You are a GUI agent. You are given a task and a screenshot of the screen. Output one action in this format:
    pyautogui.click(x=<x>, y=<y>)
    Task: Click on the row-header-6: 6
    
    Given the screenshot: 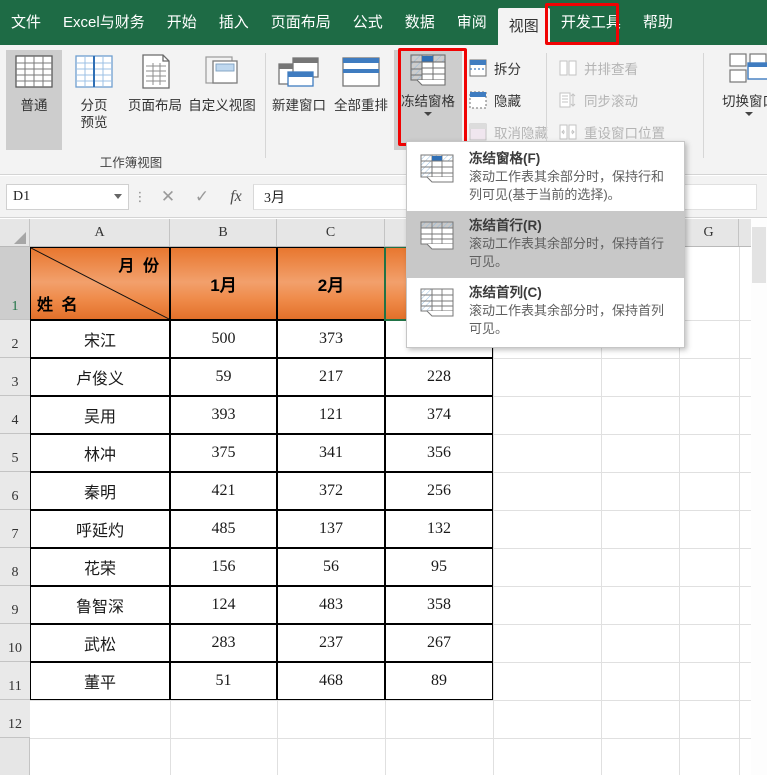 What is the action you would take?
    pyautogui.click(x=15, y=491)
    